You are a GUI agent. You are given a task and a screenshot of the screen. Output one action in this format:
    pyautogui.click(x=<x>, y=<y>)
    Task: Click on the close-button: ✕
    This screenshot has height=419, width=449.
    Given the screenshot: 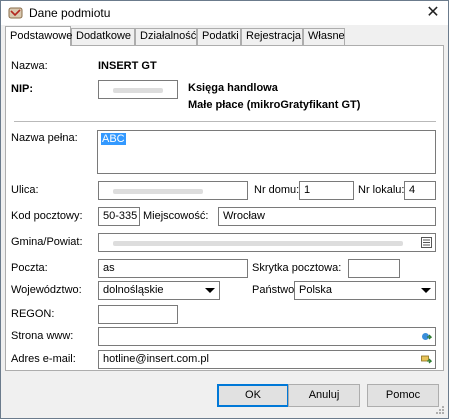 What is the action you would take?
    pyautogui.click(x=433, y=13)
    